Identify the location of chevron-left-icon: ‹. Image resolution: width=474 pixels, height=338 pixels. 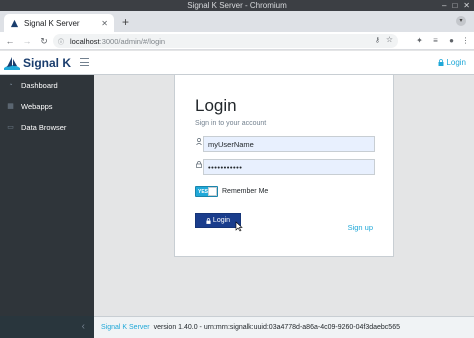
(83, 326).